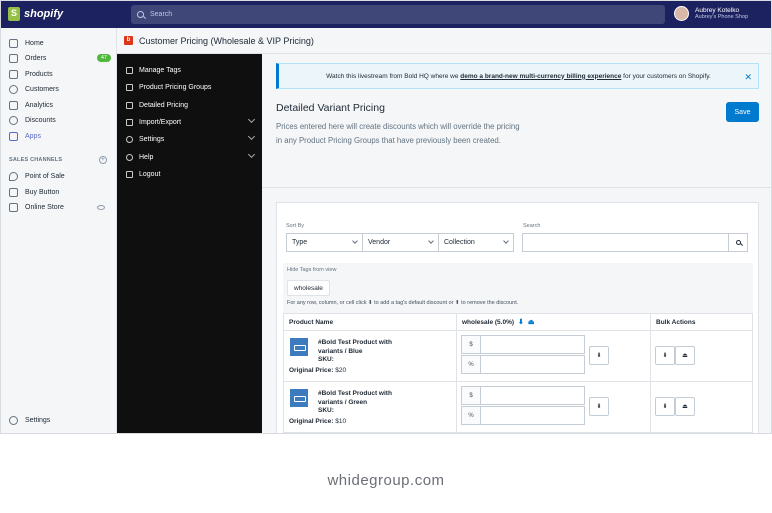  Describe the element at coordinates (101, 207) in the screenshot. I see `eye-icon` at that location.